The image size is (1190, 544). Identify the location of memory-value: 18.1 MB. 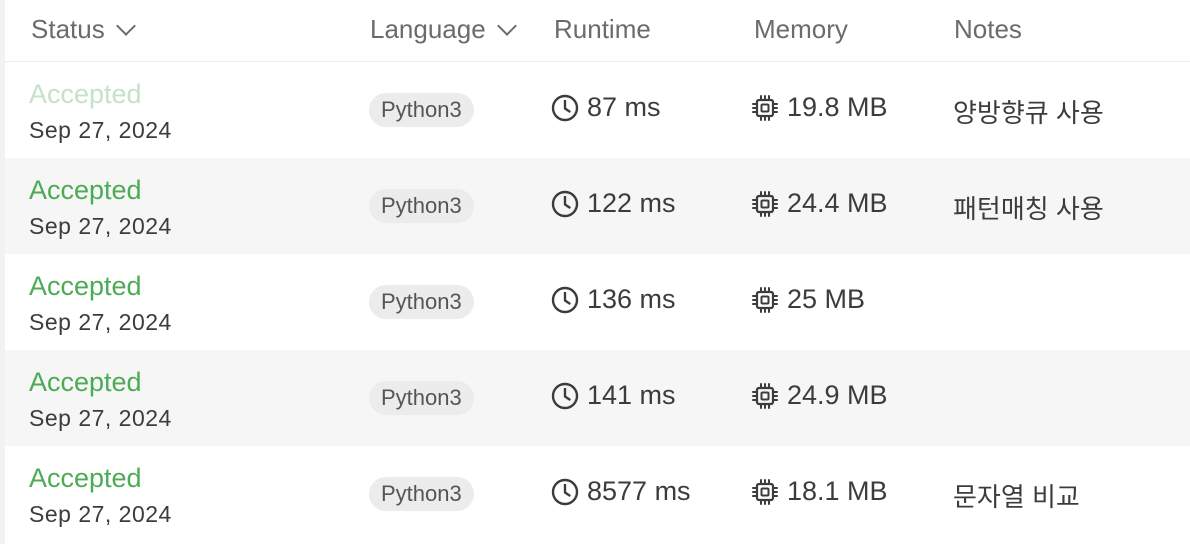
(837, 491).